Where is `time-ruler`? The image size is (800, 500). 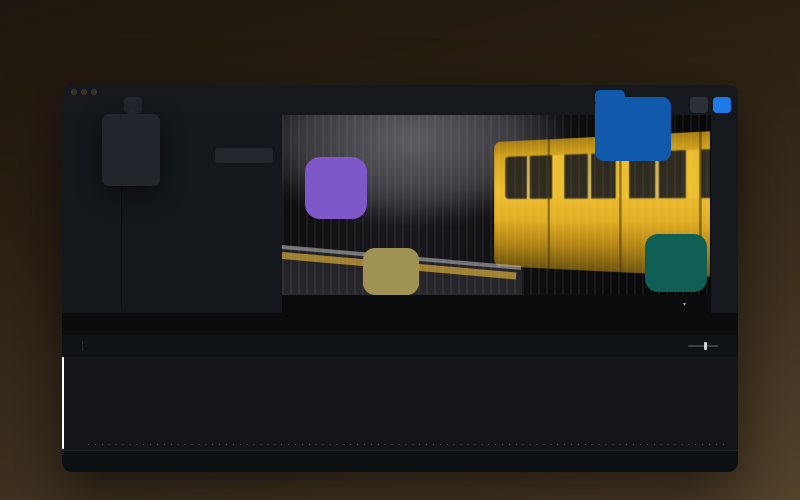
time-ruler is located at coordinates (400, 445).